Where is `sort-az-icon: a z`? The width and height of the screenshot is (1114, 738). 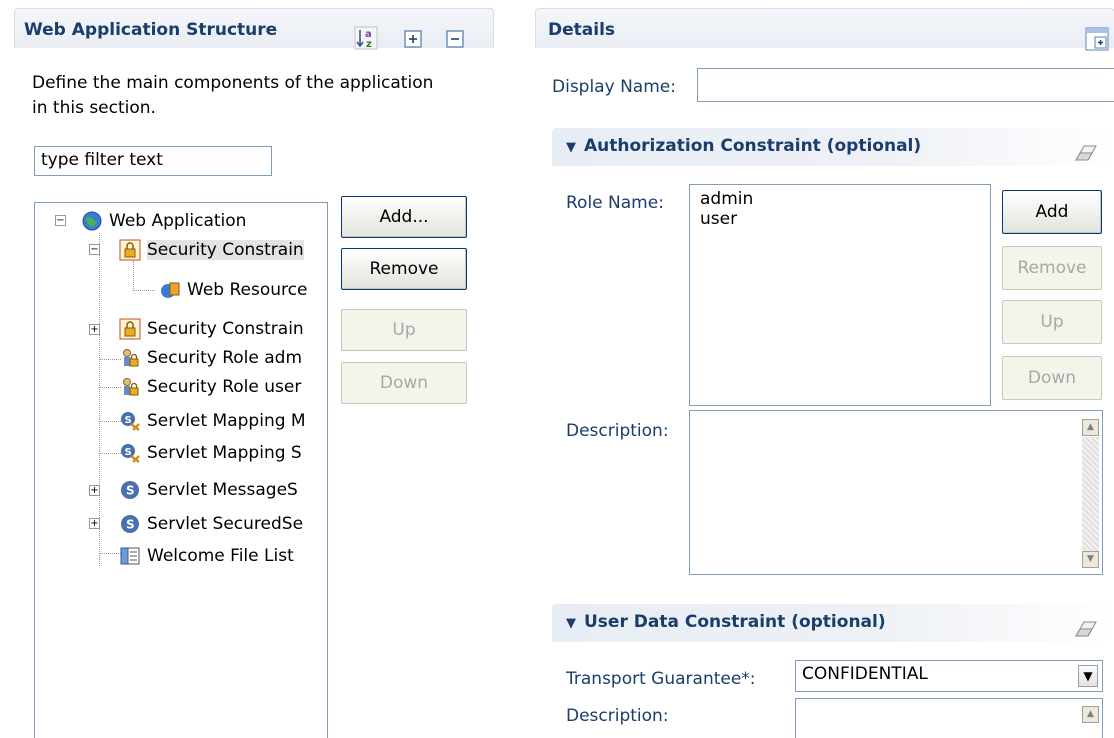
sort-az-icon: a z is located at coordinates (366, 38).